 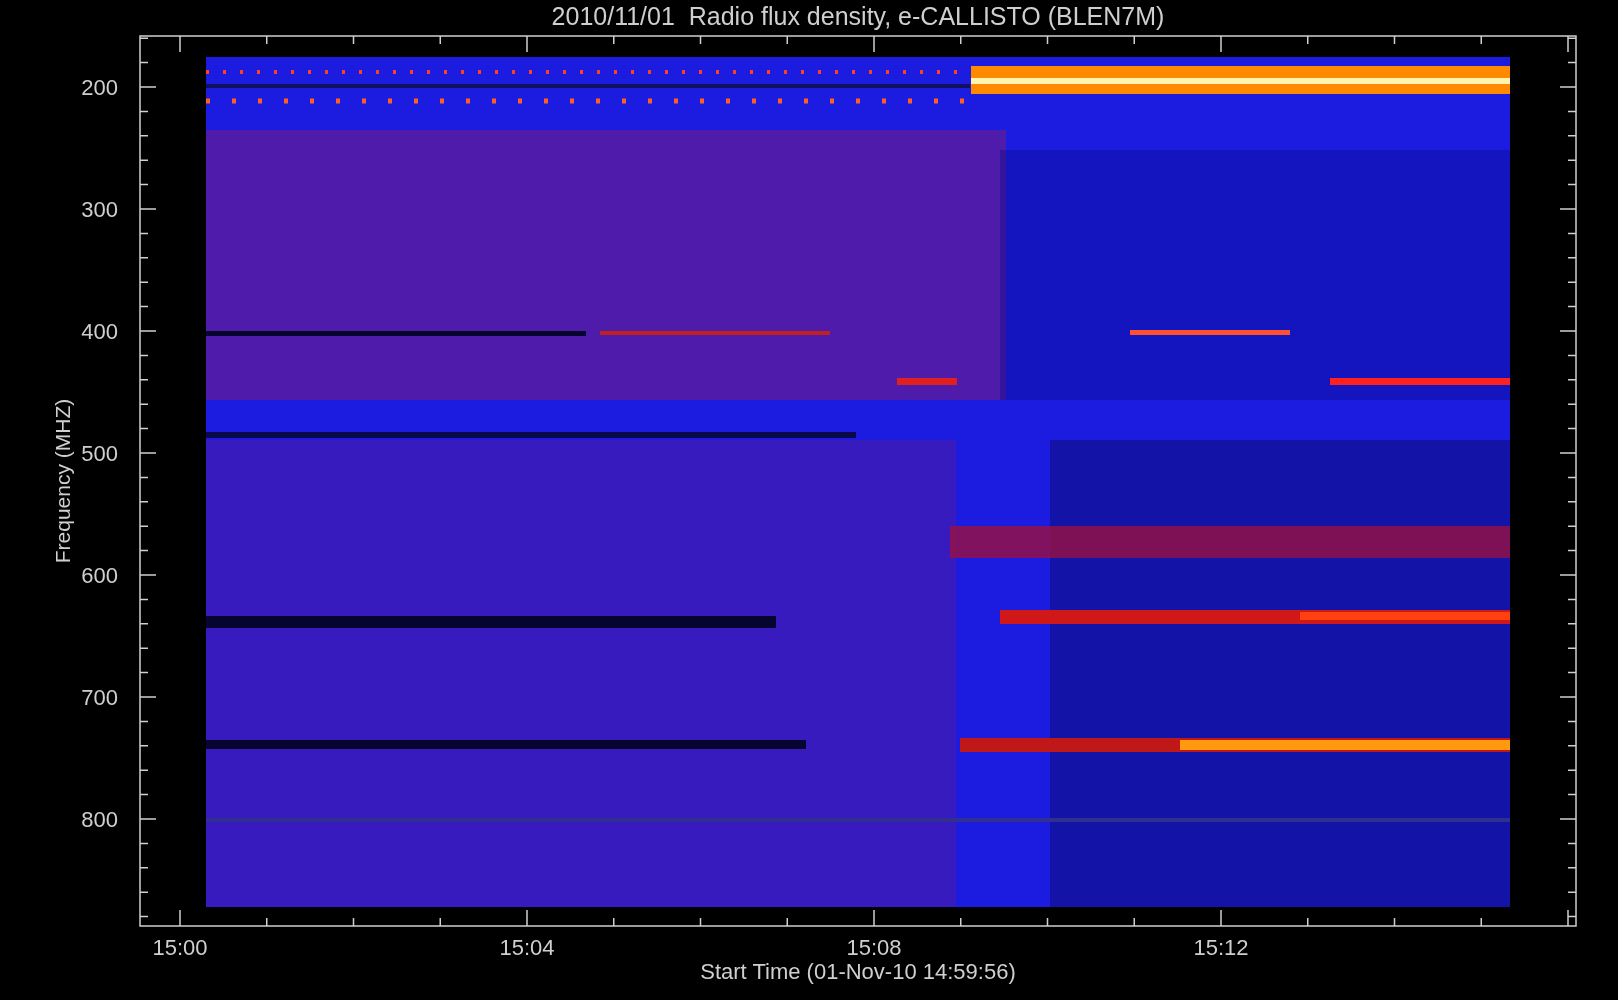 I want to click on x-tick-label: 15:12, so click(x=1221, y=947).